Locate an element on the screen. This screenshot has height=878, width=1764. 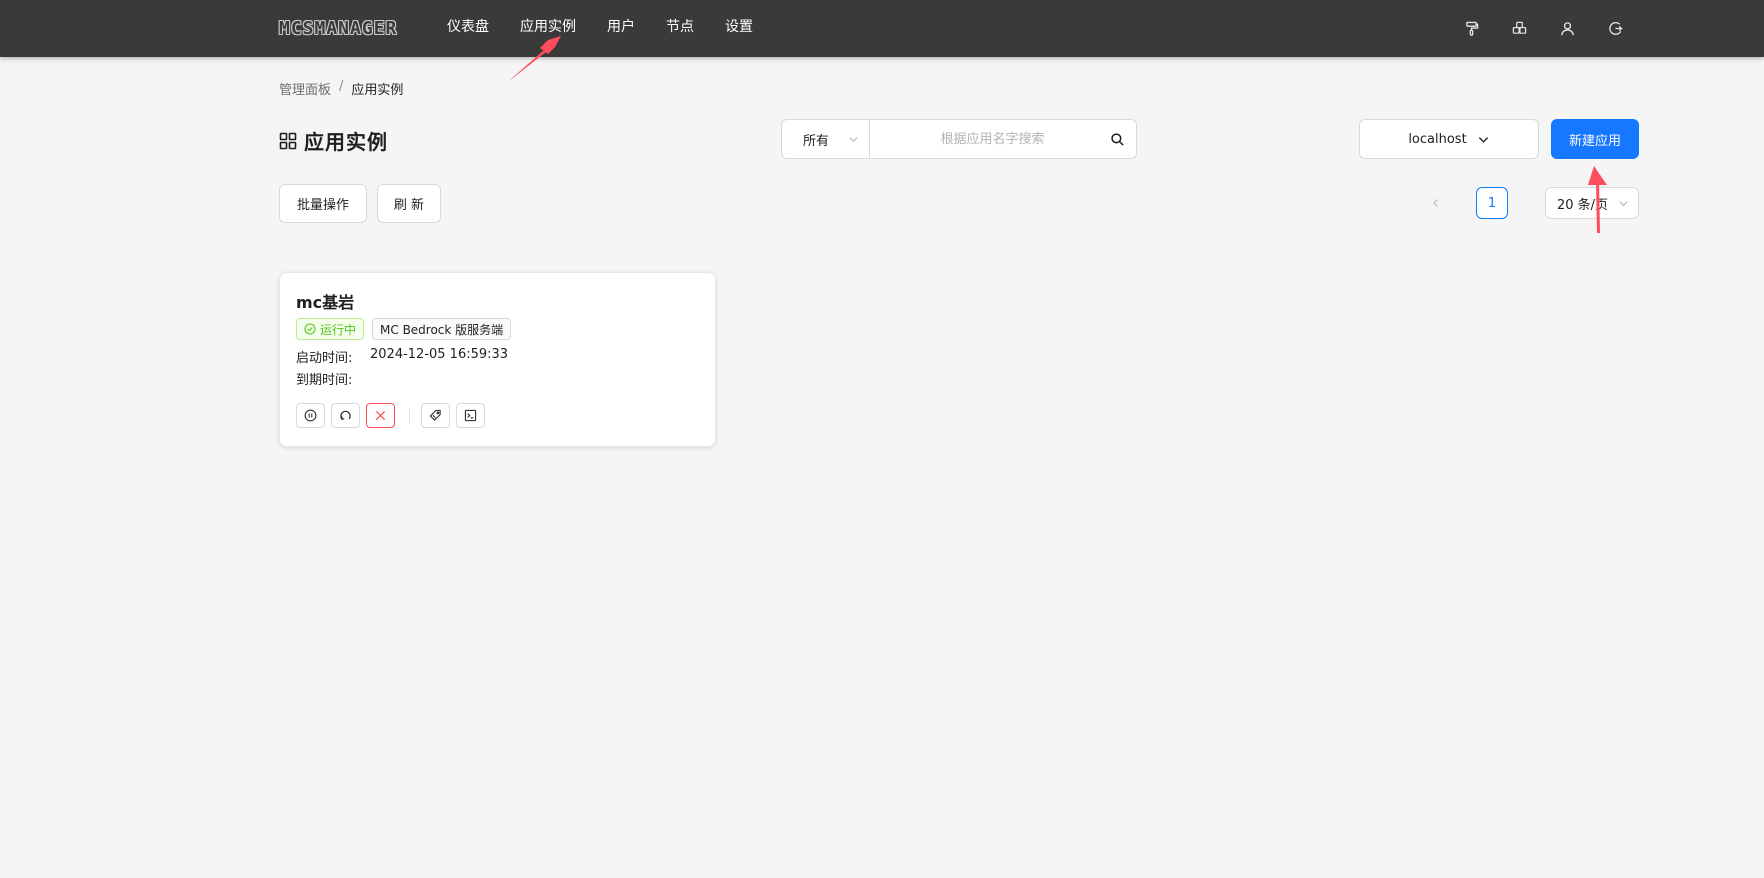
nav-settings: 设置 is located at coordinates (739, 28).